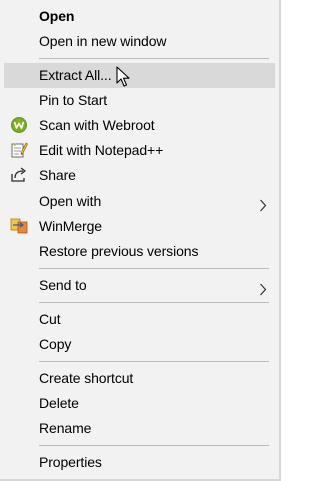 The height and width of the screenshot is (481, 320). I want to click on share-icon, so click(19, 175).